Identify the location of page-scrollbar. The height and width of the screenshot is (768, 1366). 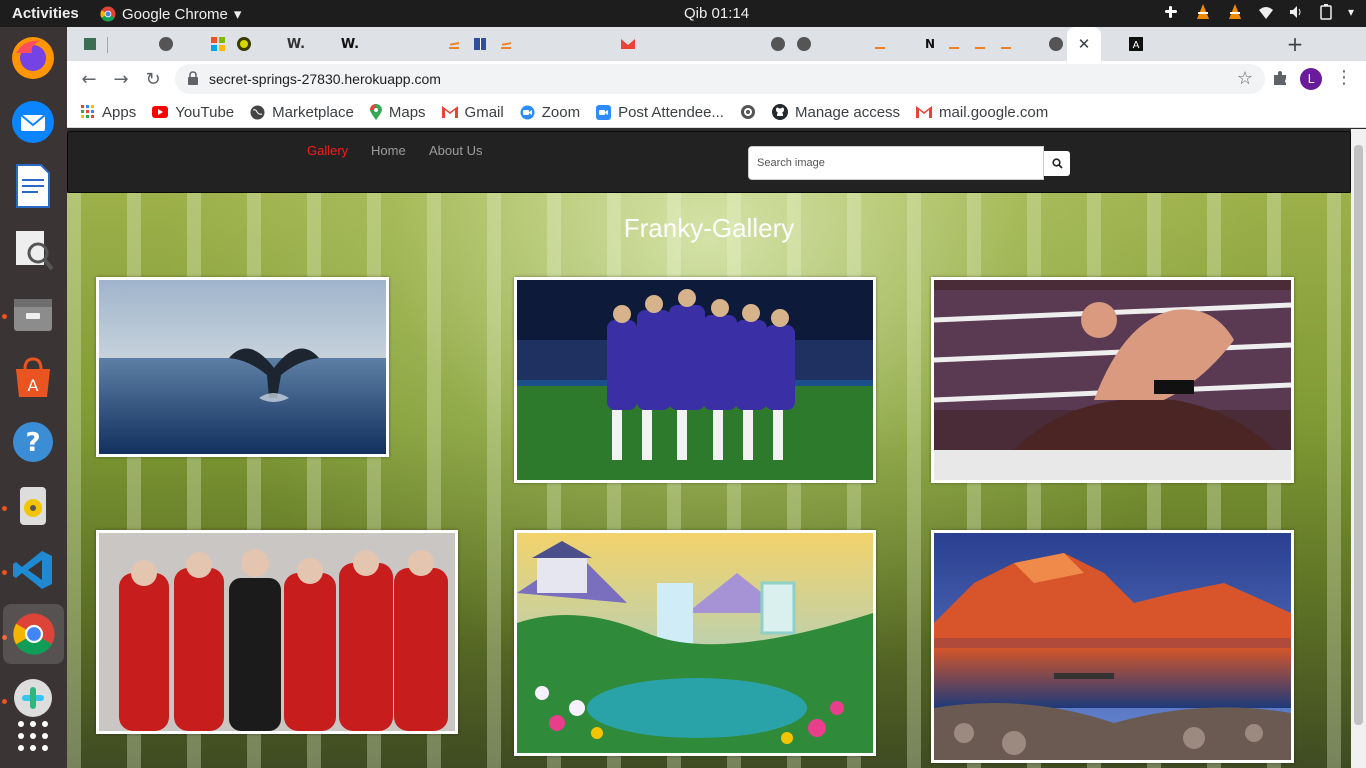
(1358, 448).